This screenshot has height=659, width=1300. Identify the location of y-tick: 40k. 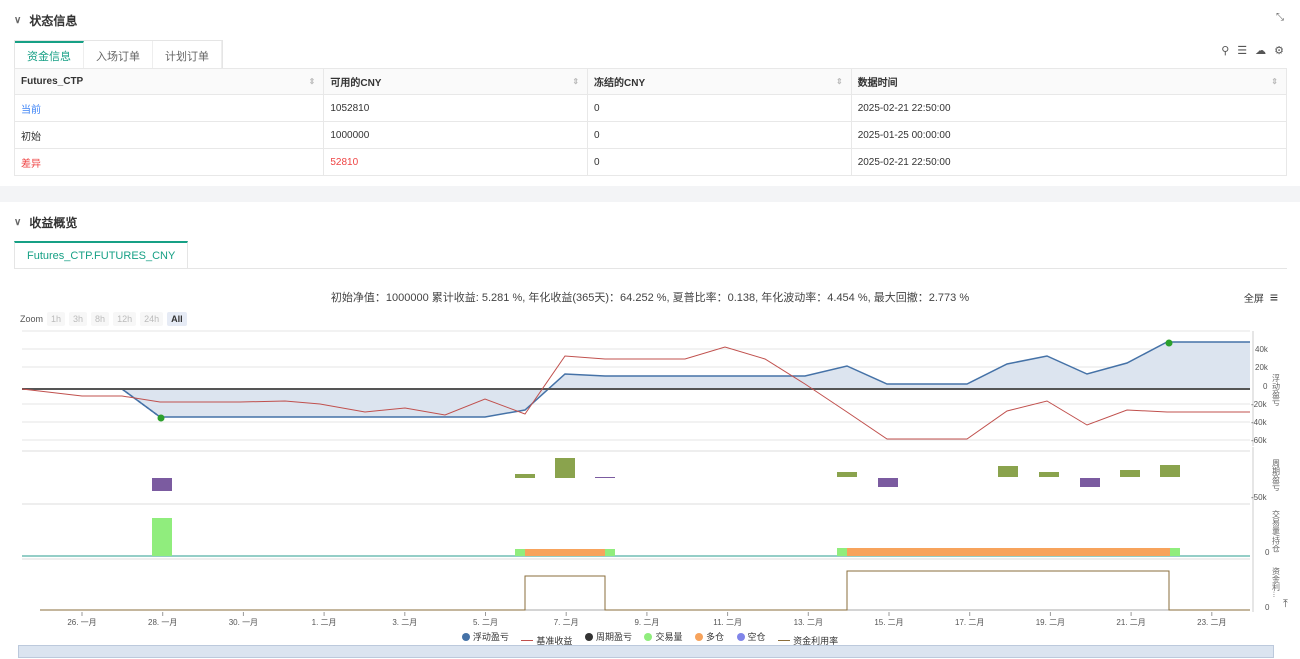
(1262, 349).